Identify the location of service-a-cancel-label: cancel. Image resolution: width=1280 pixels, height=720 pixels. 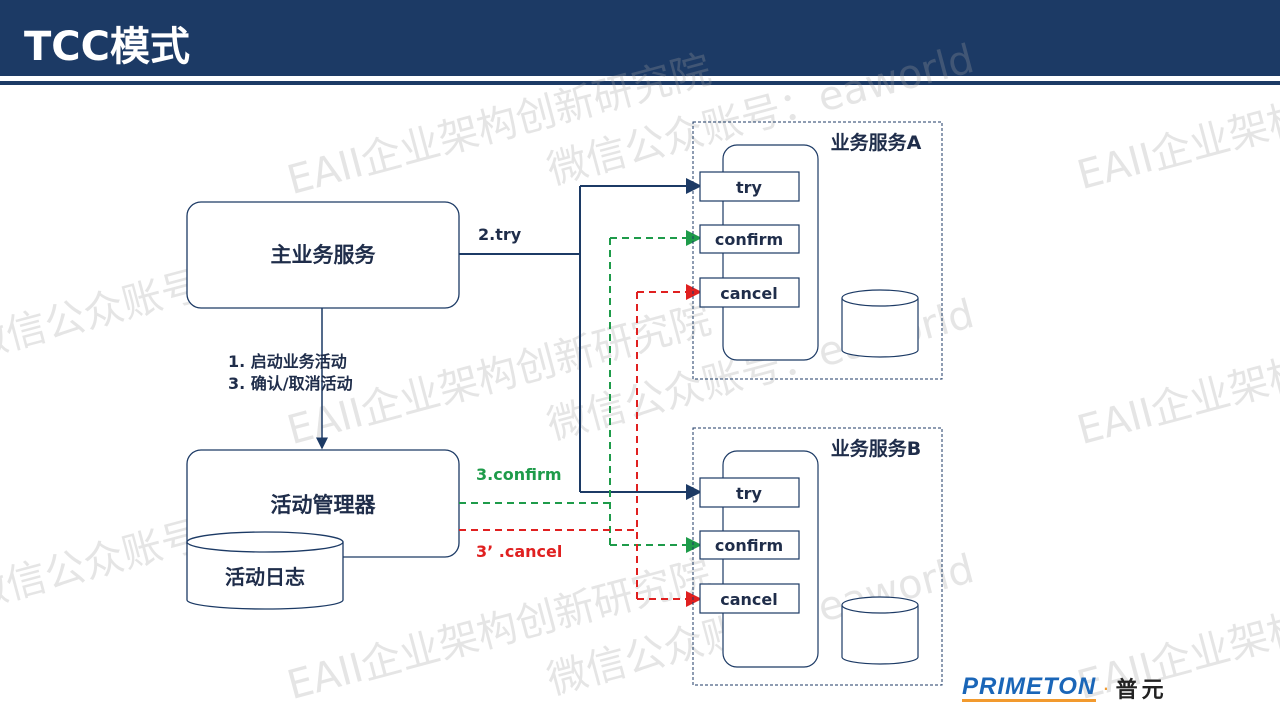
(749, 293).